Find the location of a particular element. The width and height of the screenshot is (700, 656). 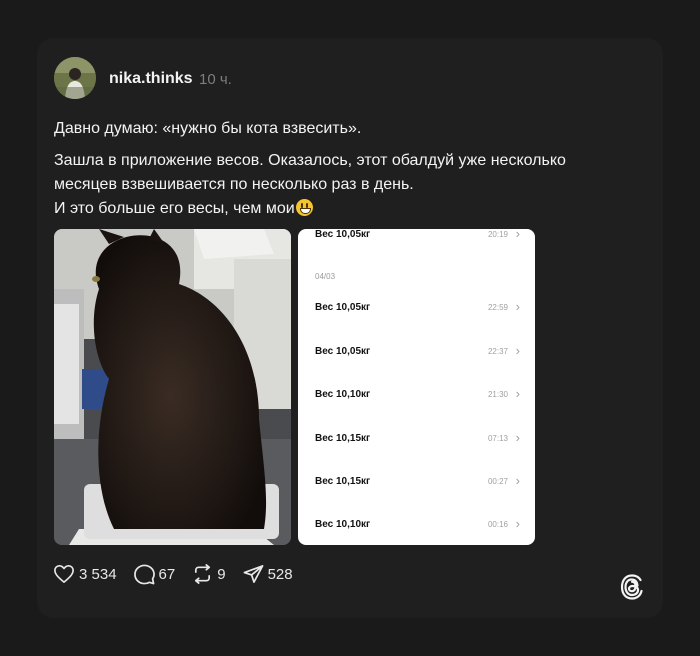

post-paragraph-1: Давно думаю: «нужно бы кота взвесить». is located at coordinates (208, 128).